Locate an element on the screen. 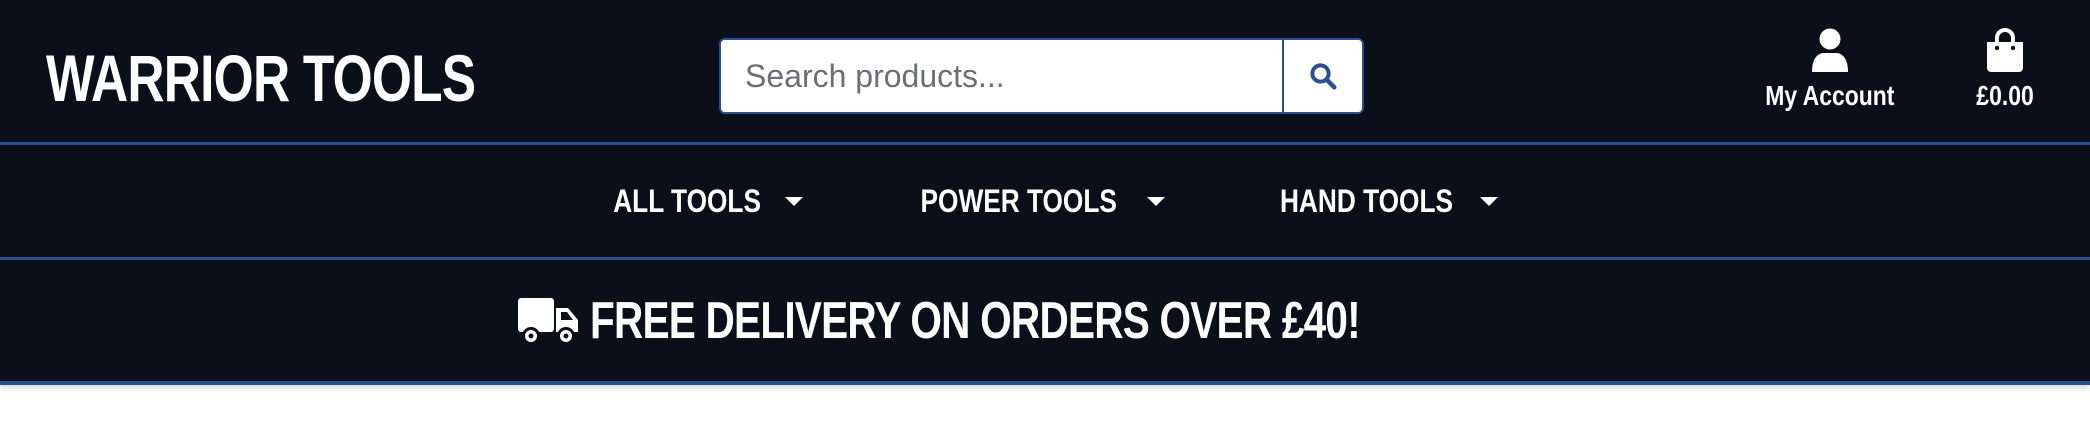 Image resolution: width=2090 pixels, height=438 pixels. search-input is located at coordinates (1001, 76).